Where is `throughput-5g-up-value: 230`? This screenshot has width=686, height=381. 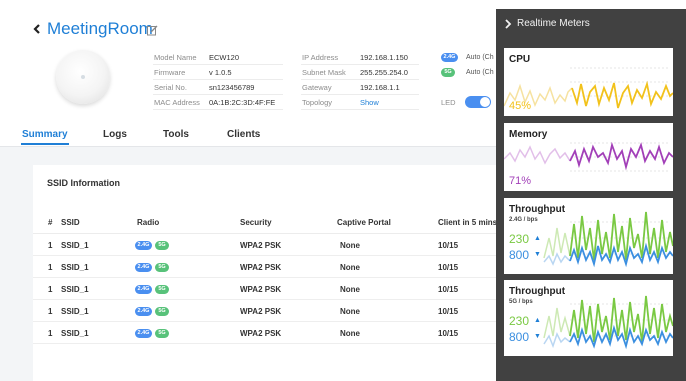 throughput-5g-up-value: 230 is located at coordinates (519, 321).